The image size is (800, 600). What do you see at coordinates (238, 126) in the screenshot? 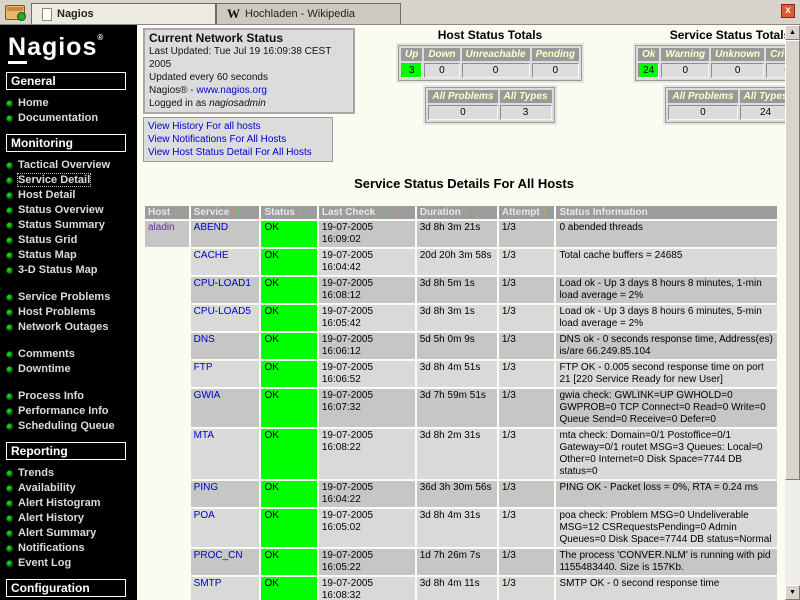
I see `link-view-history-for-all-hosts: View History For all hosts` at bounding box center [238, 126].